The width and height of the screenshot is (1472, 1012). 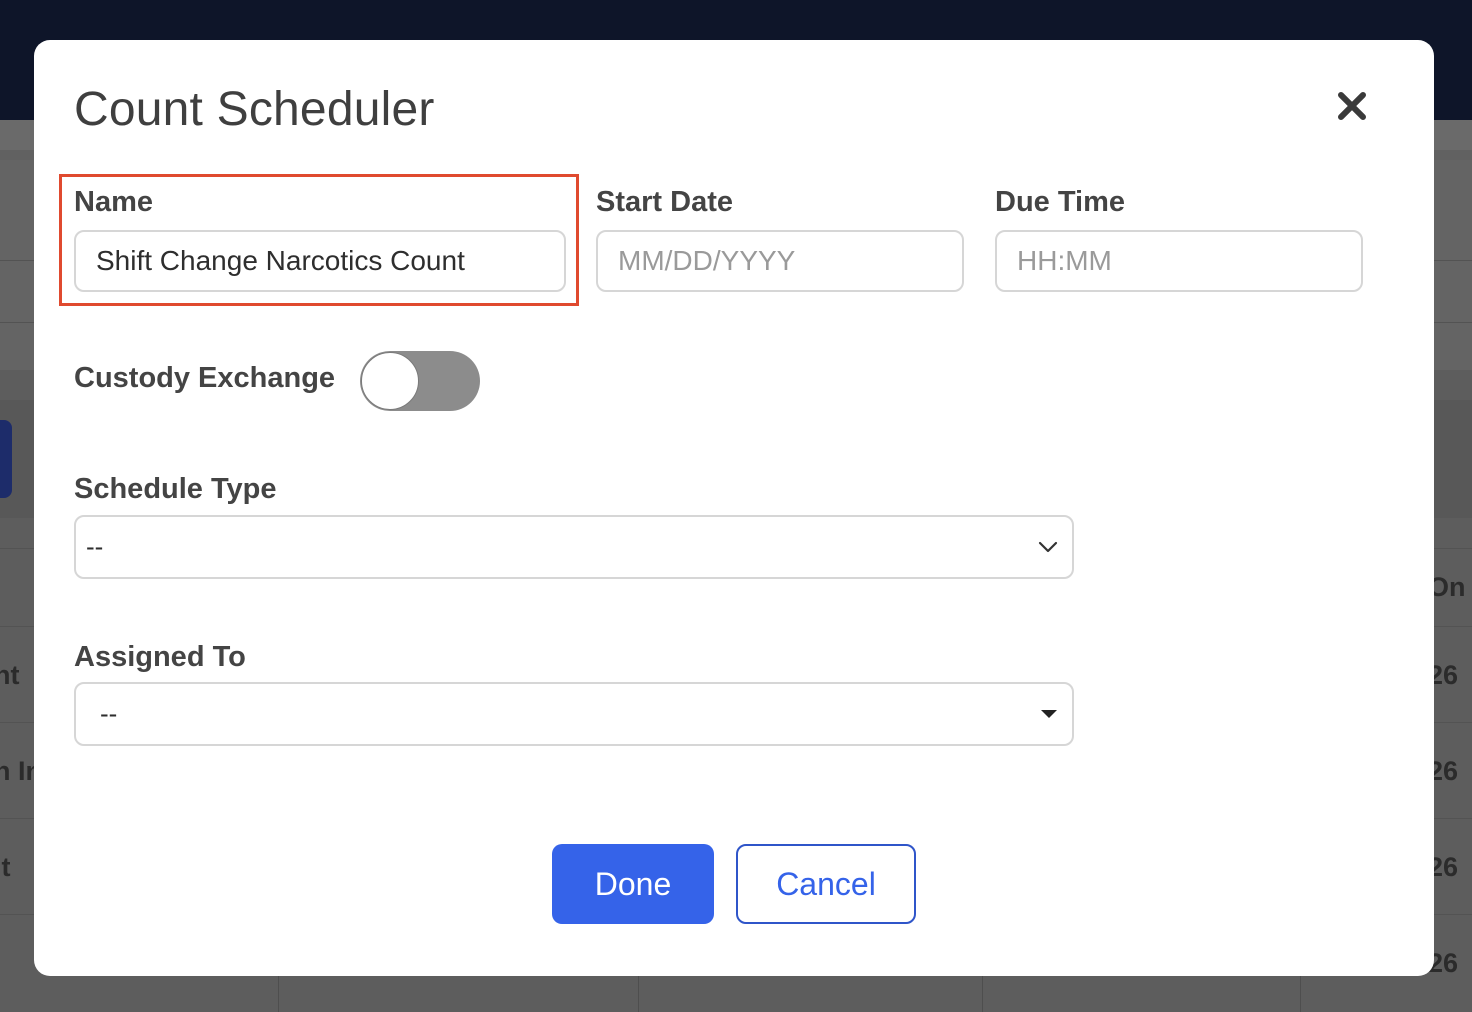 What do you see at coordinates (420, 381) in the screenshot?
I see `custody-exchange-toggle` at bounding box center [420, 381].